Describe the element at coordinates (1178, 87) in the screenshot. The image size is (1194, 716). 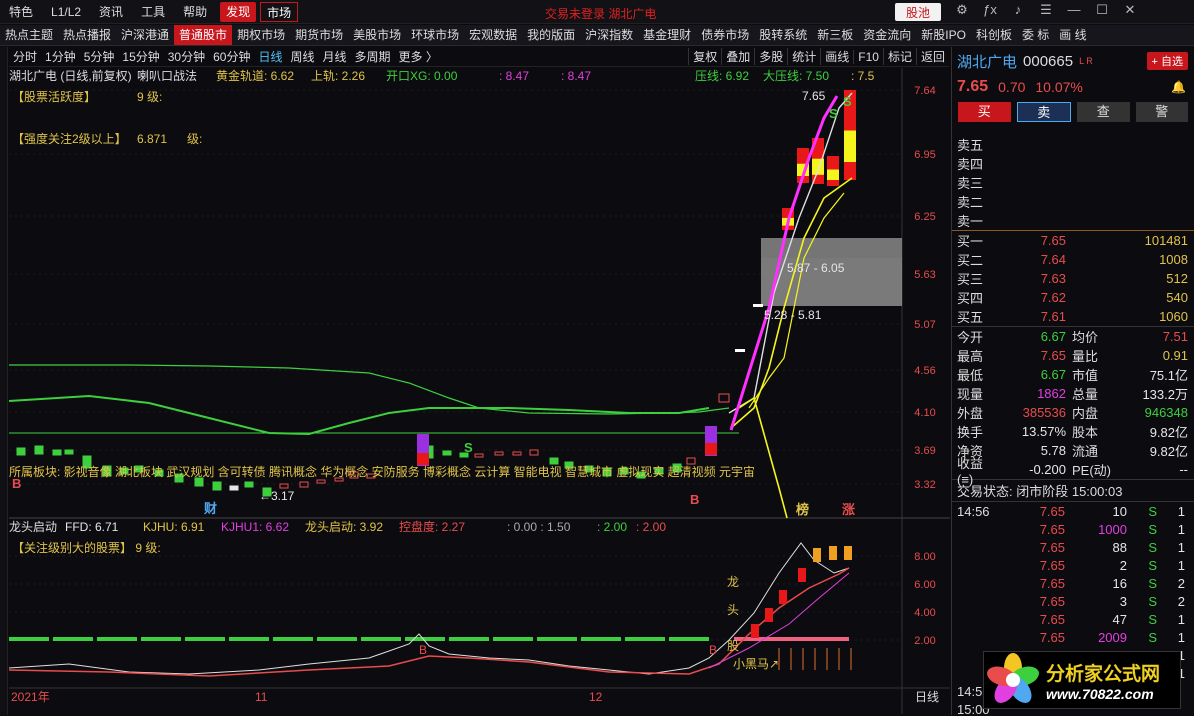
I see `bell-icon: 🔔` at that location.